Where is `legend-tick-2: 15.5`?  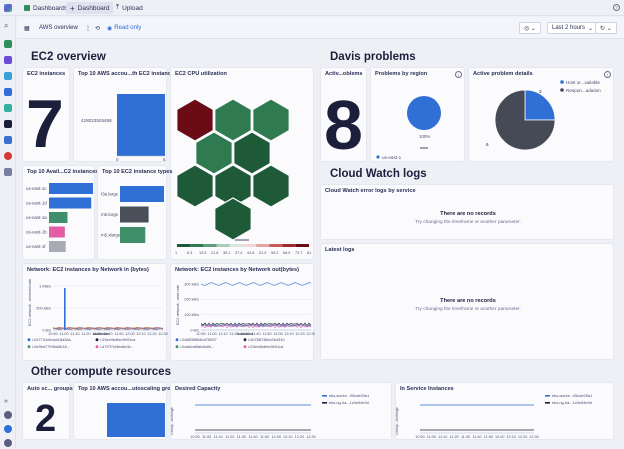
legend-tick-2: 15.5 is located at coordinates (202, 253).